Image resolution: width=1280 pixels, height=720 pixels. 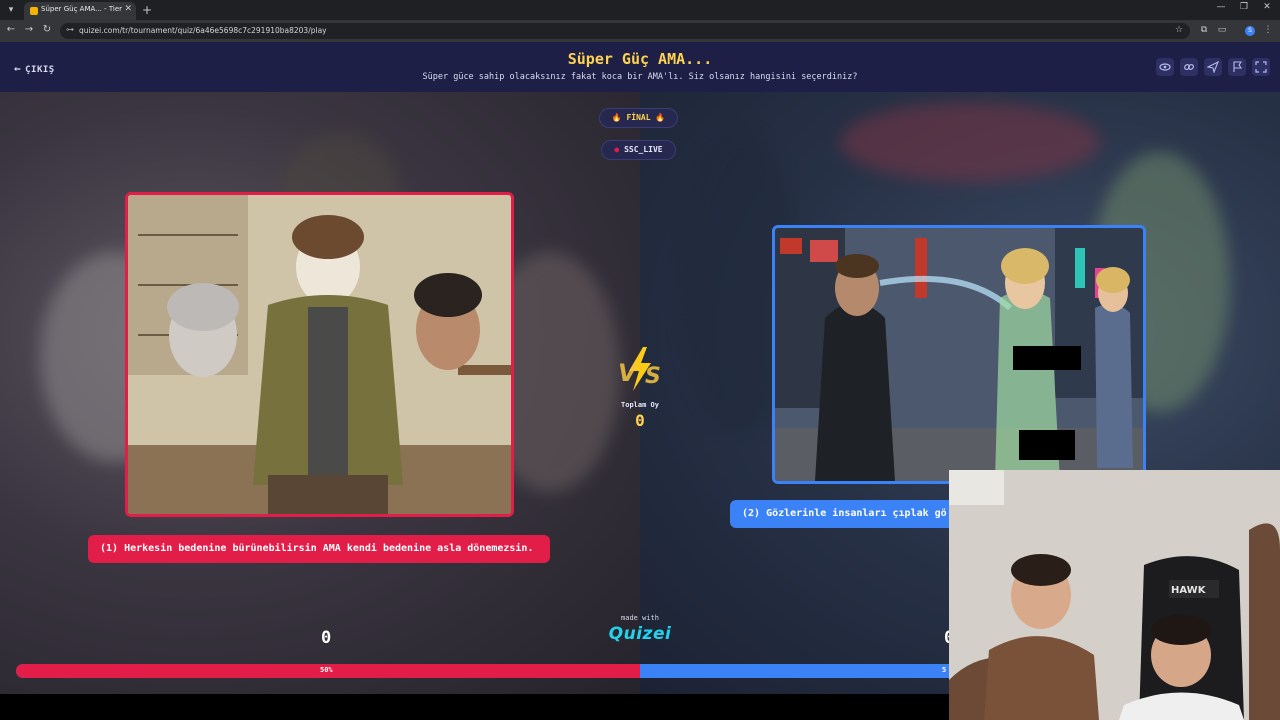 I want to click on option-illustration-right, so click(x=959, y=354).